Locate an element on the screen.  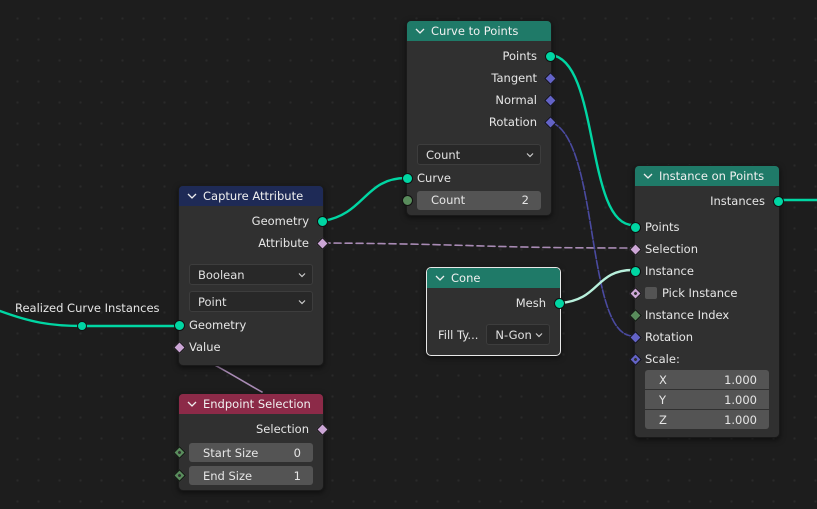
socket-pick-instance-in: Pick Instance is located at coordinates (704, 293).